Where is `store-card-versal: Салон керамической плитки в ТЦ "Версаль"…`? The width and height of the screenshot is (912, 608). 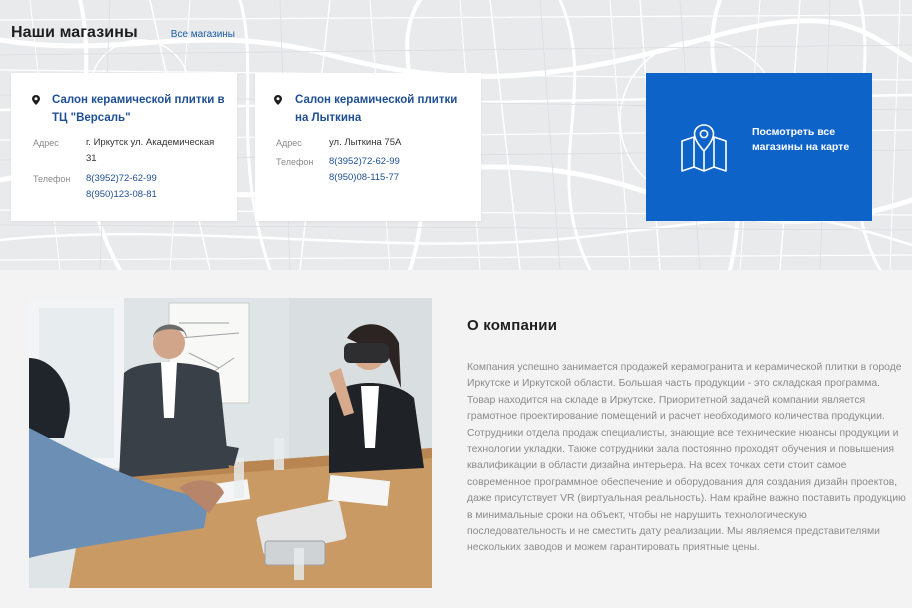
store-card-versal: Салон керамической плитки в ТЦ "Версаль"… is located at coordinates (124, 147).